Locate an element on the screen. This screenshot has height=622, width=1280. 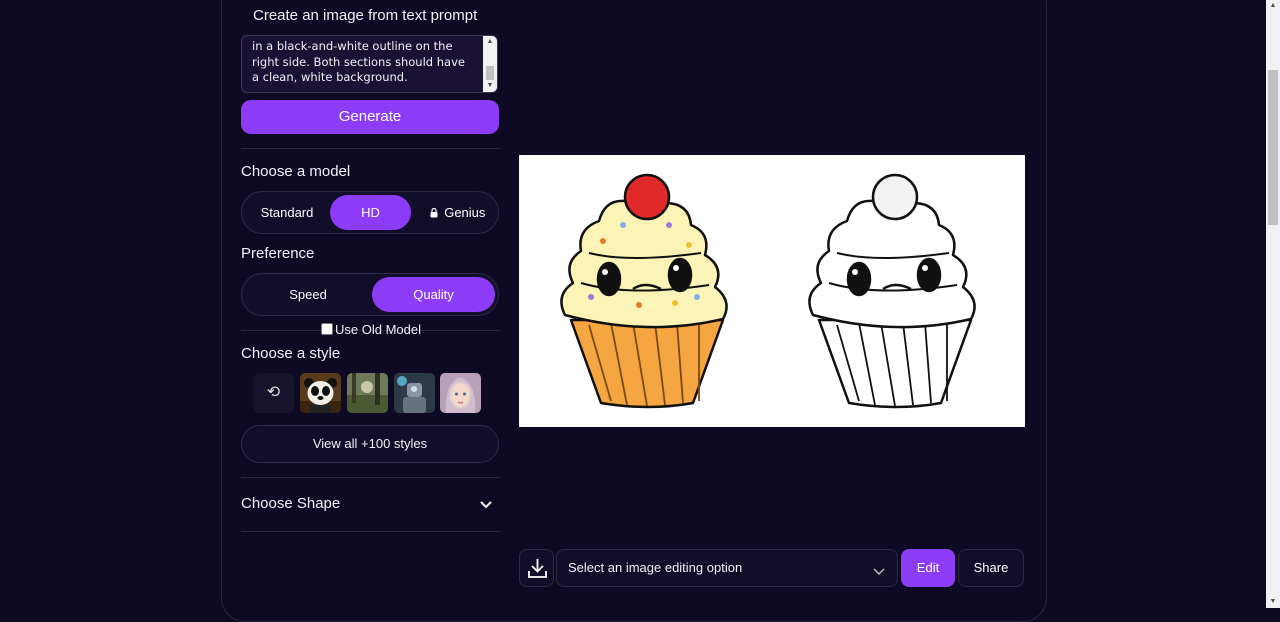
preference-option-speed: Speed is located at coordinates (308, 294).